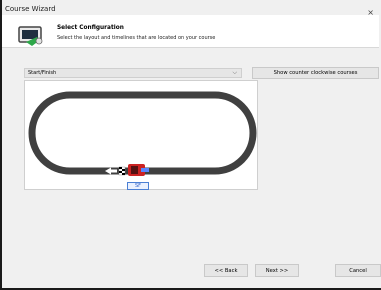 The image size is (381, 290). I want to click on wizard-icon, so click(30, 36).